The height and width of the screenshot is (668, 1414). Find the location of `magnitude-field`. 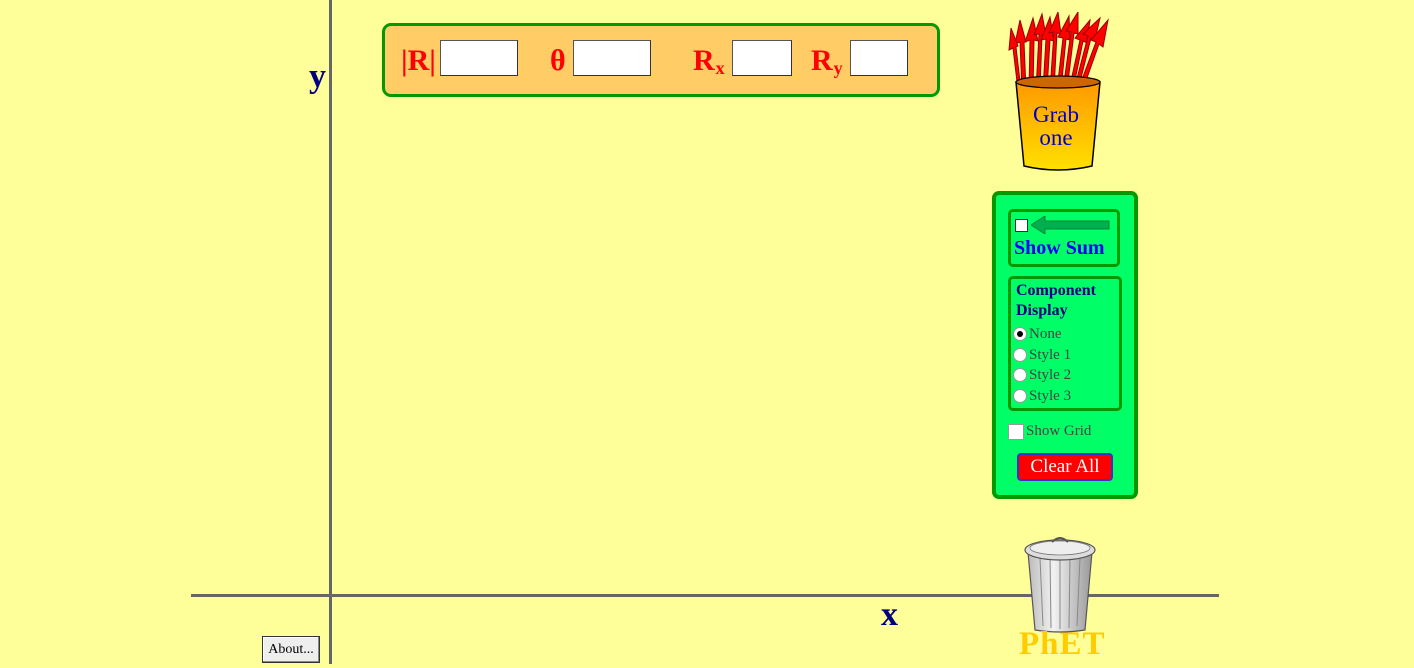

magnitude-field is located at coordinates (479, 58).